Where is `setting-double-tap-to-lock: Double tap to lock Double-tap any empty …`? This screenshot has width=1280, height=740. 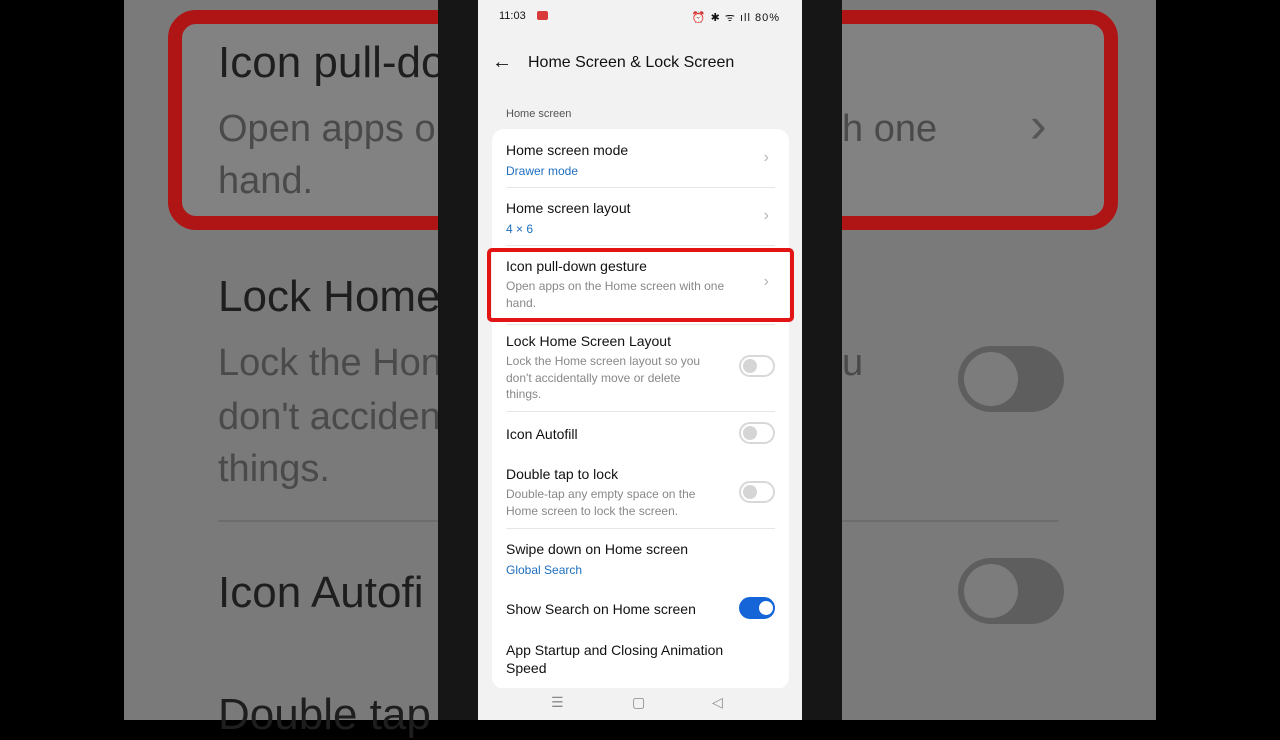
setting-double-tap-to-lock: Double tap to lock Double-tap any empty … is located at coordinates (640, 492).